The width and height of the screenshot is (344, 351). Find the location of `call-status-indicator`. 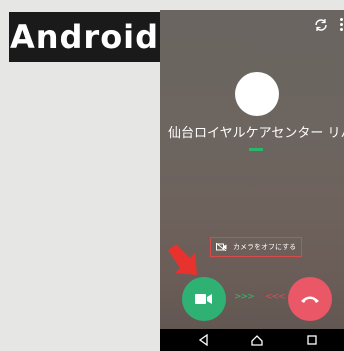

call-status-indicator is located at coordinates (256, 149).